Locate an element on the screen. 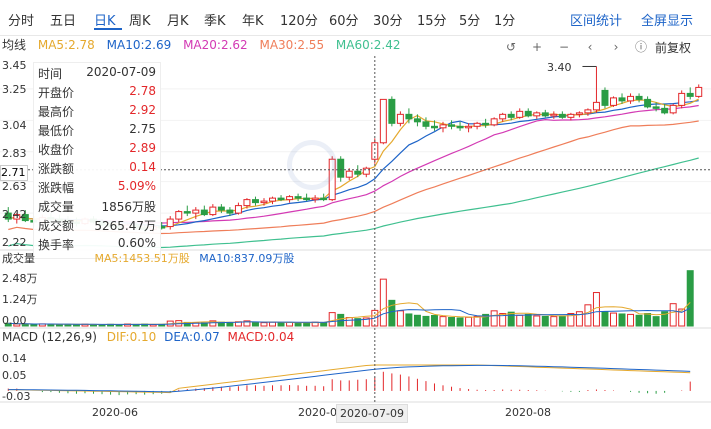  tooltip-label: 成交额 is located at coordinates (56, 226).